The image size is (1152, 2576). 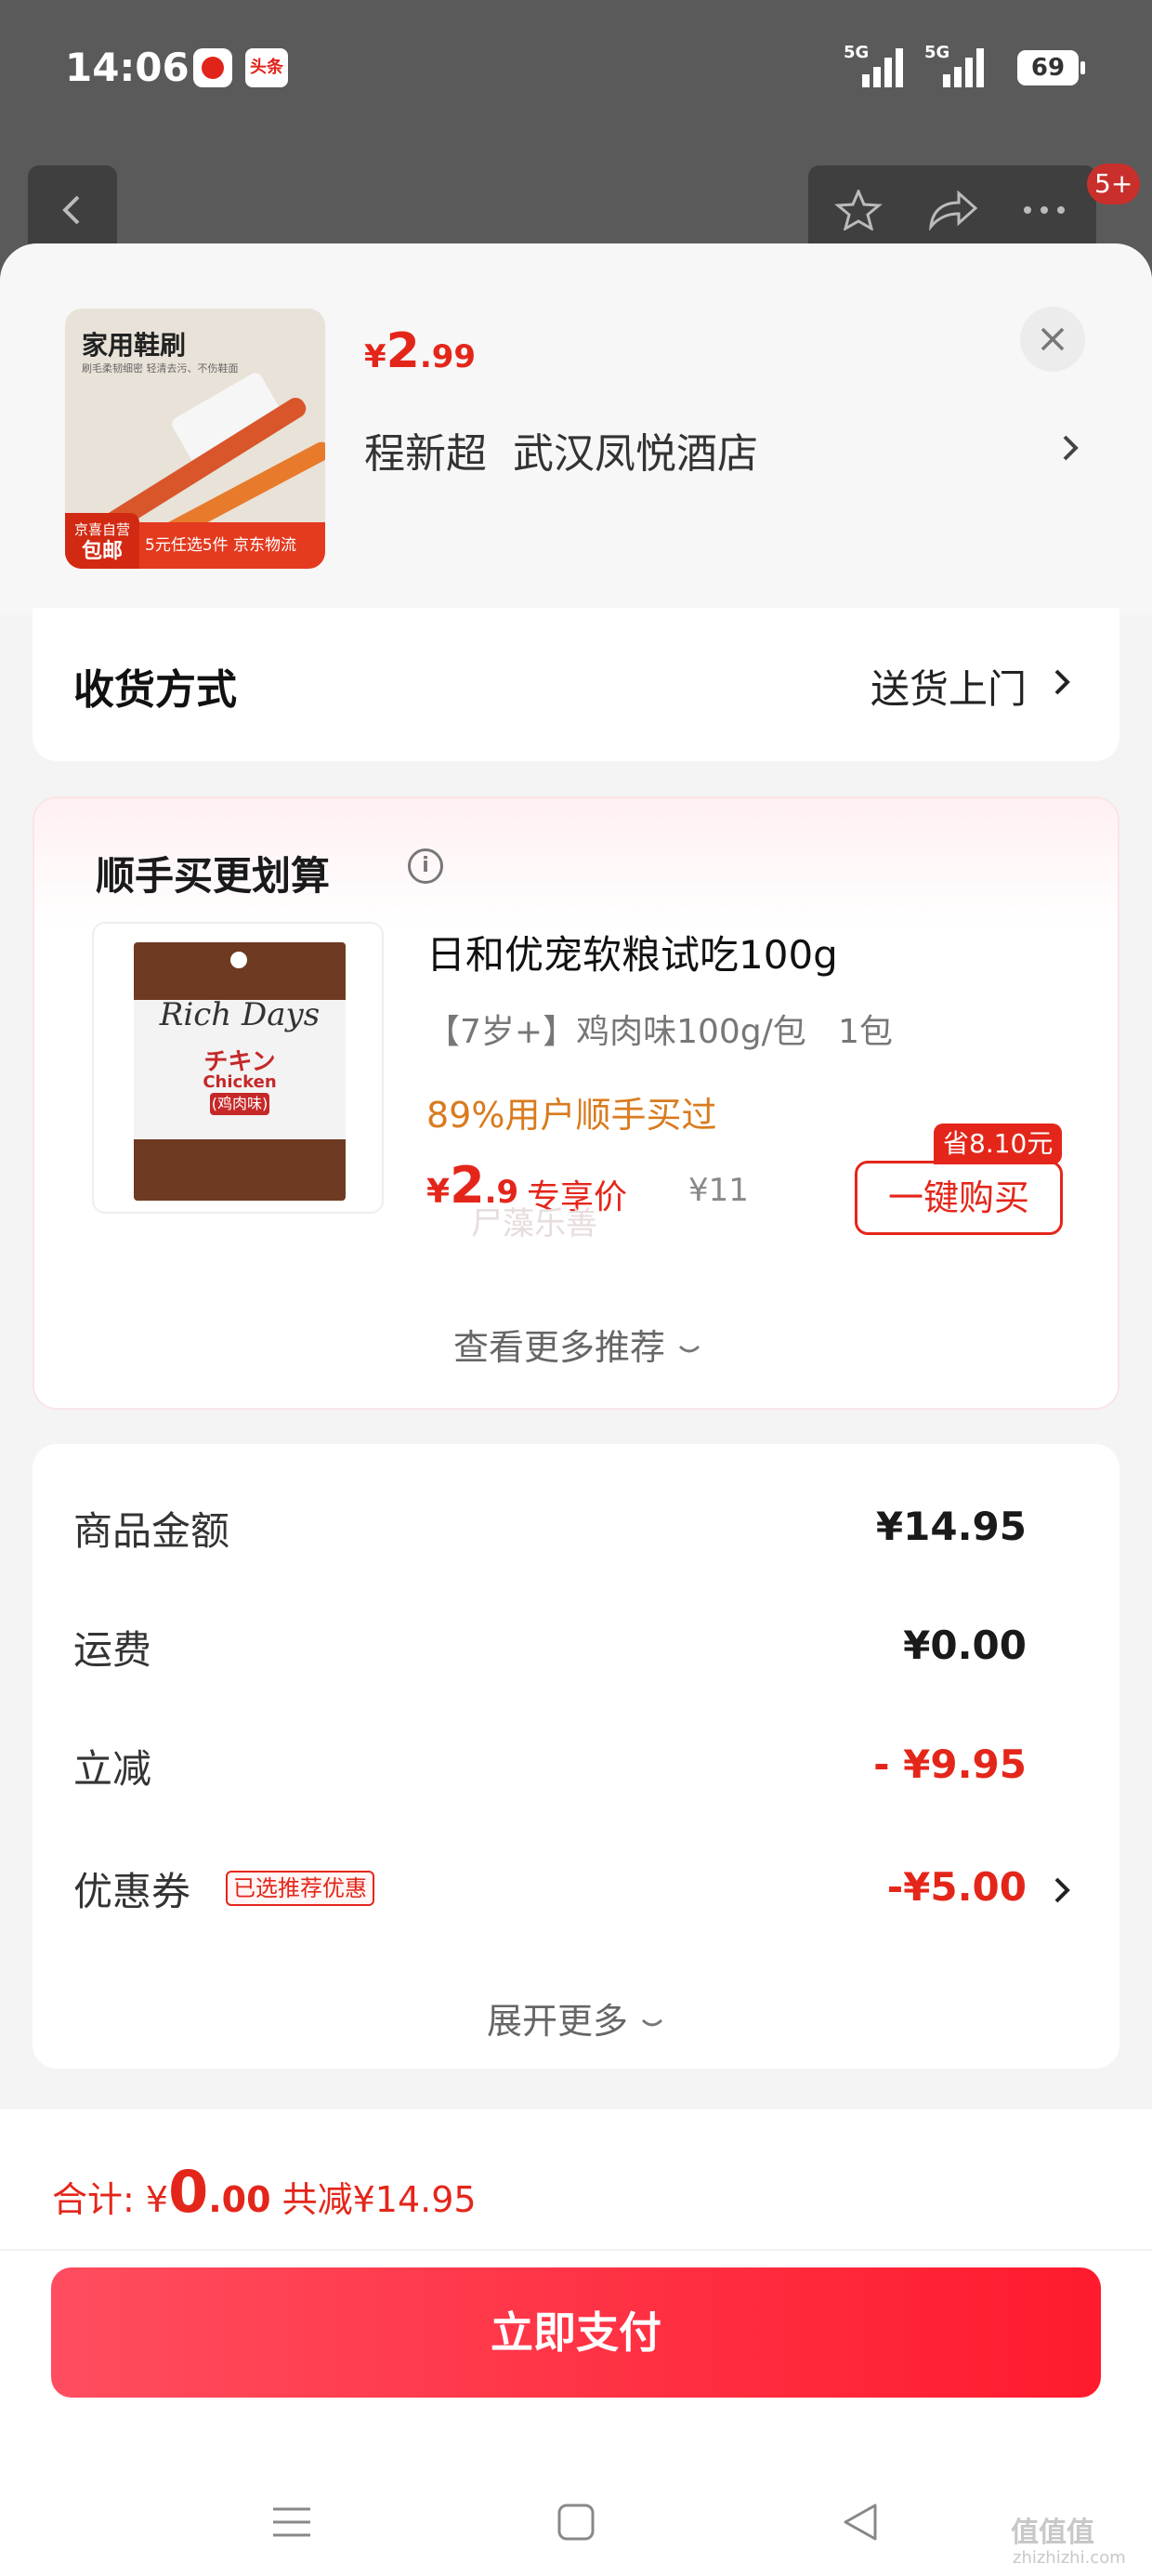 I want to click on delivery-method-label: 收货方式, so click(x=155, y=690).